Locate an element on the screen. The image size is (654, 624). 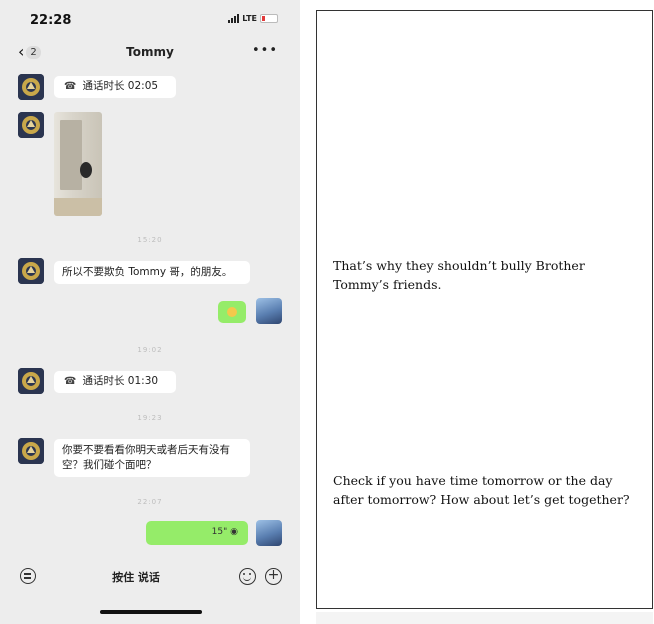
status-time: 22:28 is located at coordinates (51, 20).